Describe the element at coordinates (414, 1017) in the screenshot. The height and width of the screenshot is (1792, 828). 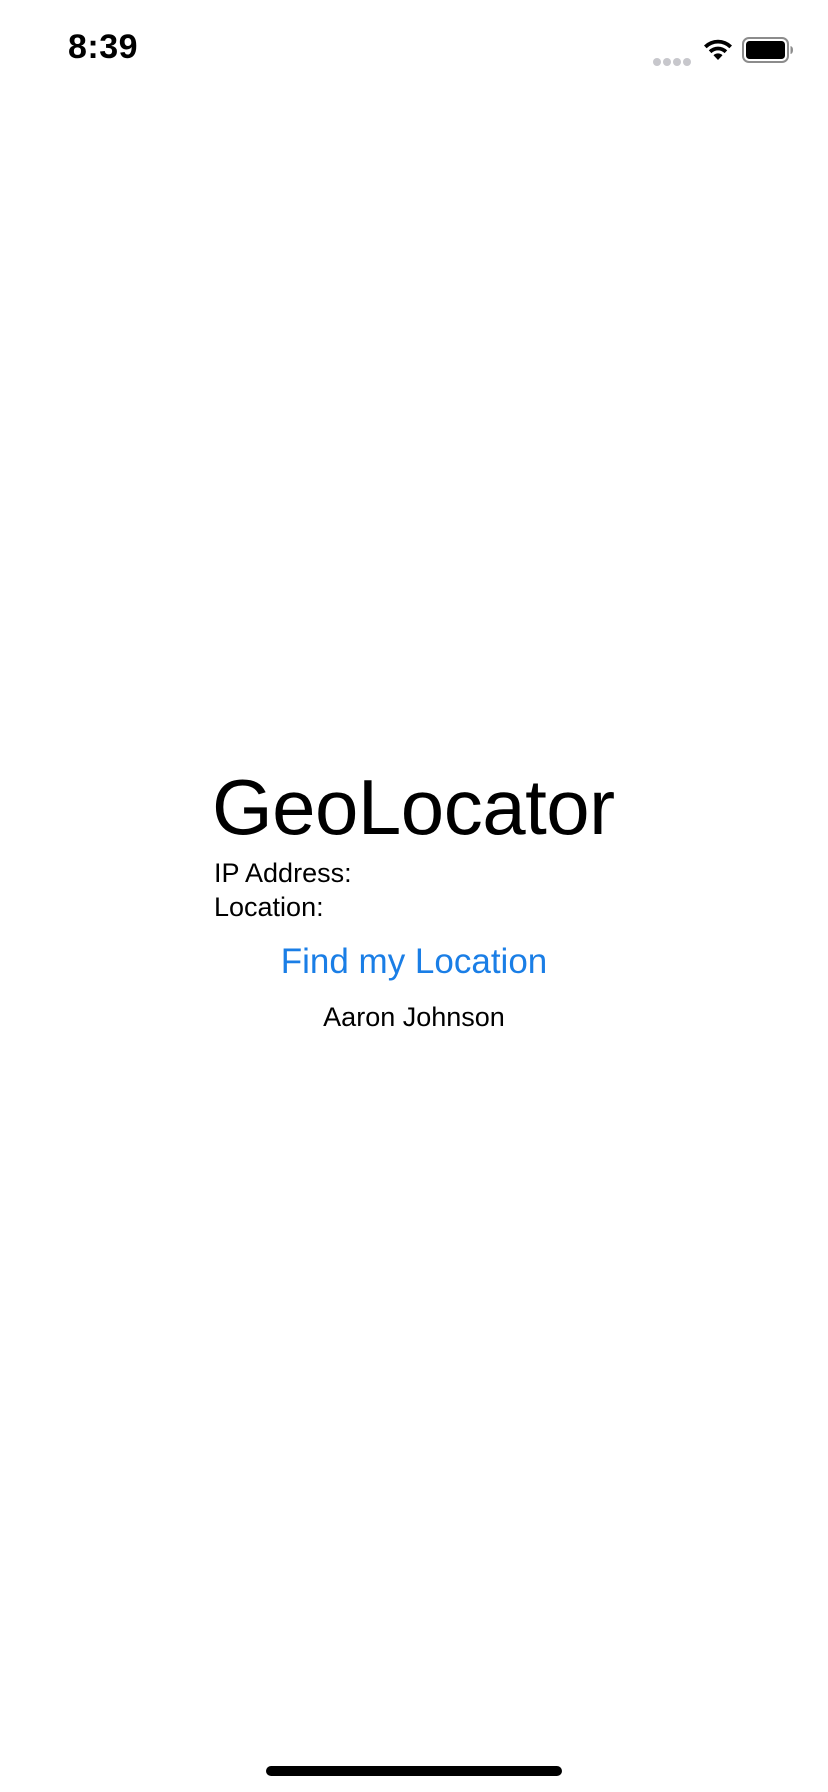
I see `author-name: Aaron Johnson` at that location.